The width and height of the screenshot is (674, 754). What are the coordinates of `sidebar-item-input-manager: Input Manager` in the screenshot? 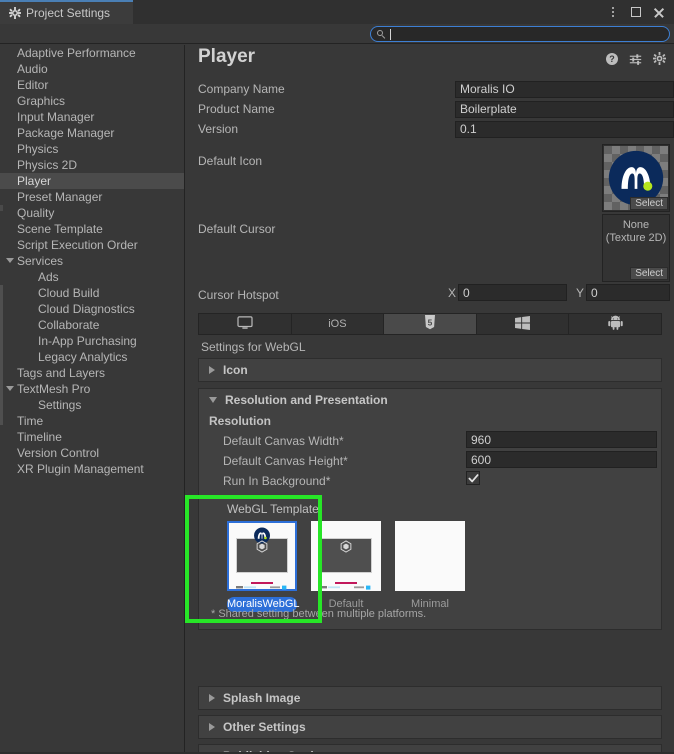 It's located at (92, 117).